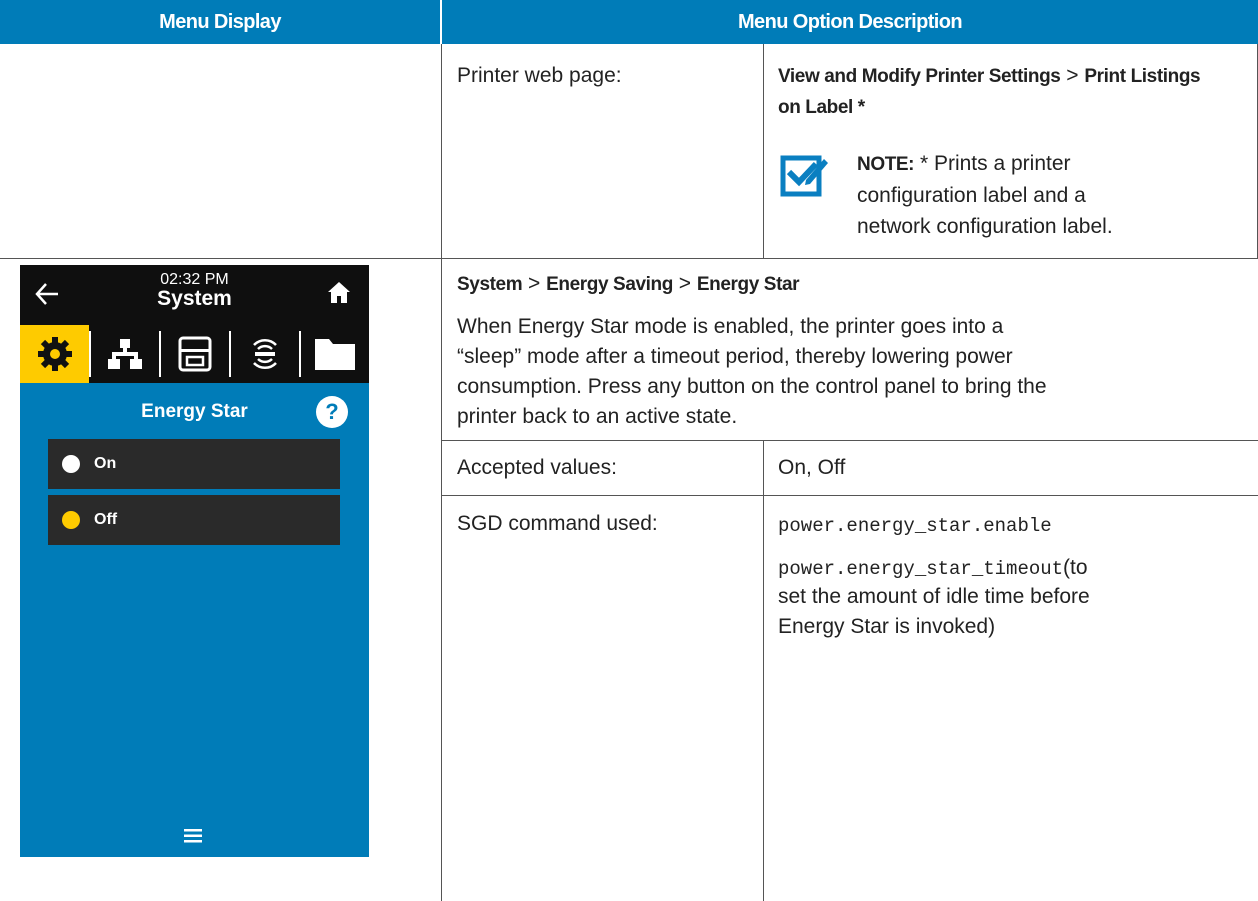 The image size is (1258, 901). What do you see at coordinates (921, 569) in the screenshot?
I see `sgd-command-2: power.energy_star_timeout` at bounding box center [921, 569].